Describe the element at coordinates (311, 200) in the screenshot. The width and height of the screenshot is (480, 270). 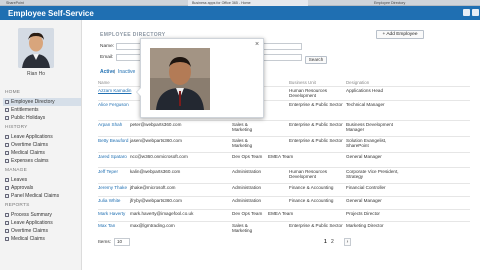
I see `cell-business-unit: Finance & Accounting` at that location.